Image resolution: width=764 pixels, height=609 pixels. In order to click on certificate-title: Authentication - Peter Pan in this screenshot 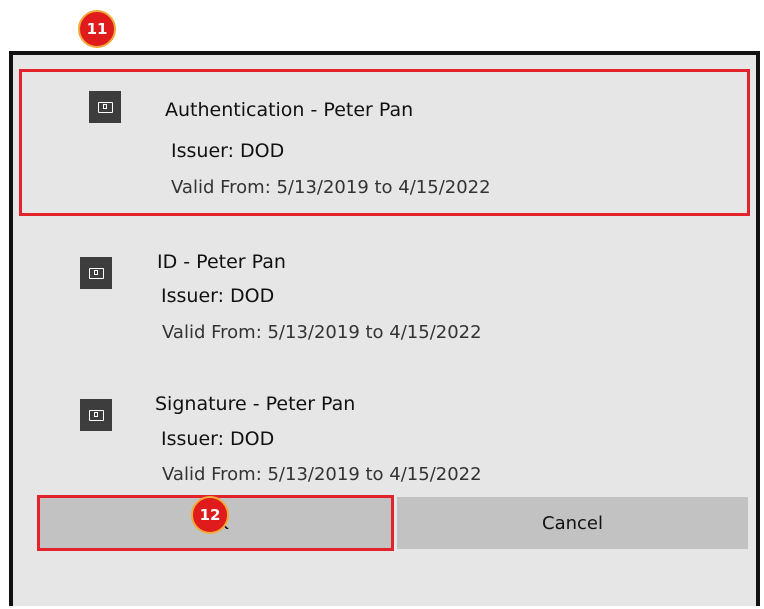, I will do `click(289, 110)`.